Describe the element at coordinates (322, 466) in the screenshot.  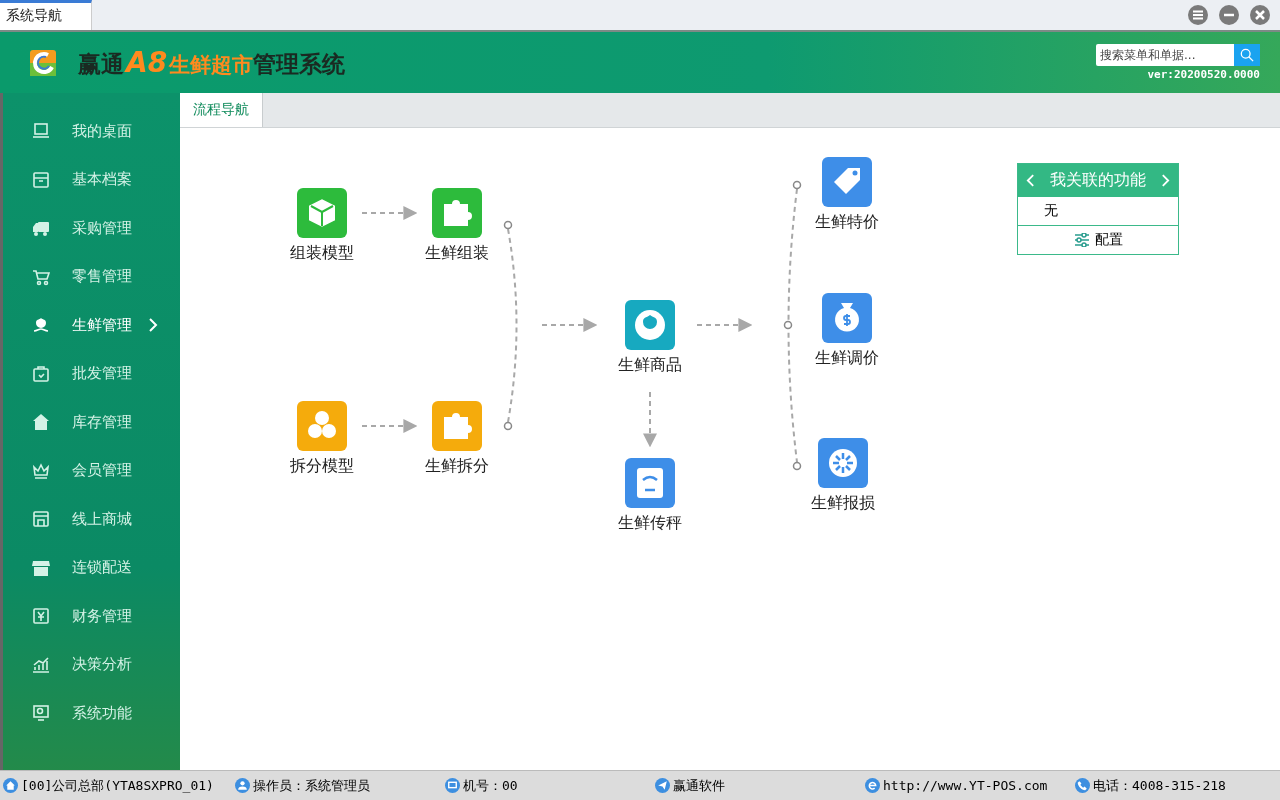
I see `flow-node-label: 拆分模型` at that location.